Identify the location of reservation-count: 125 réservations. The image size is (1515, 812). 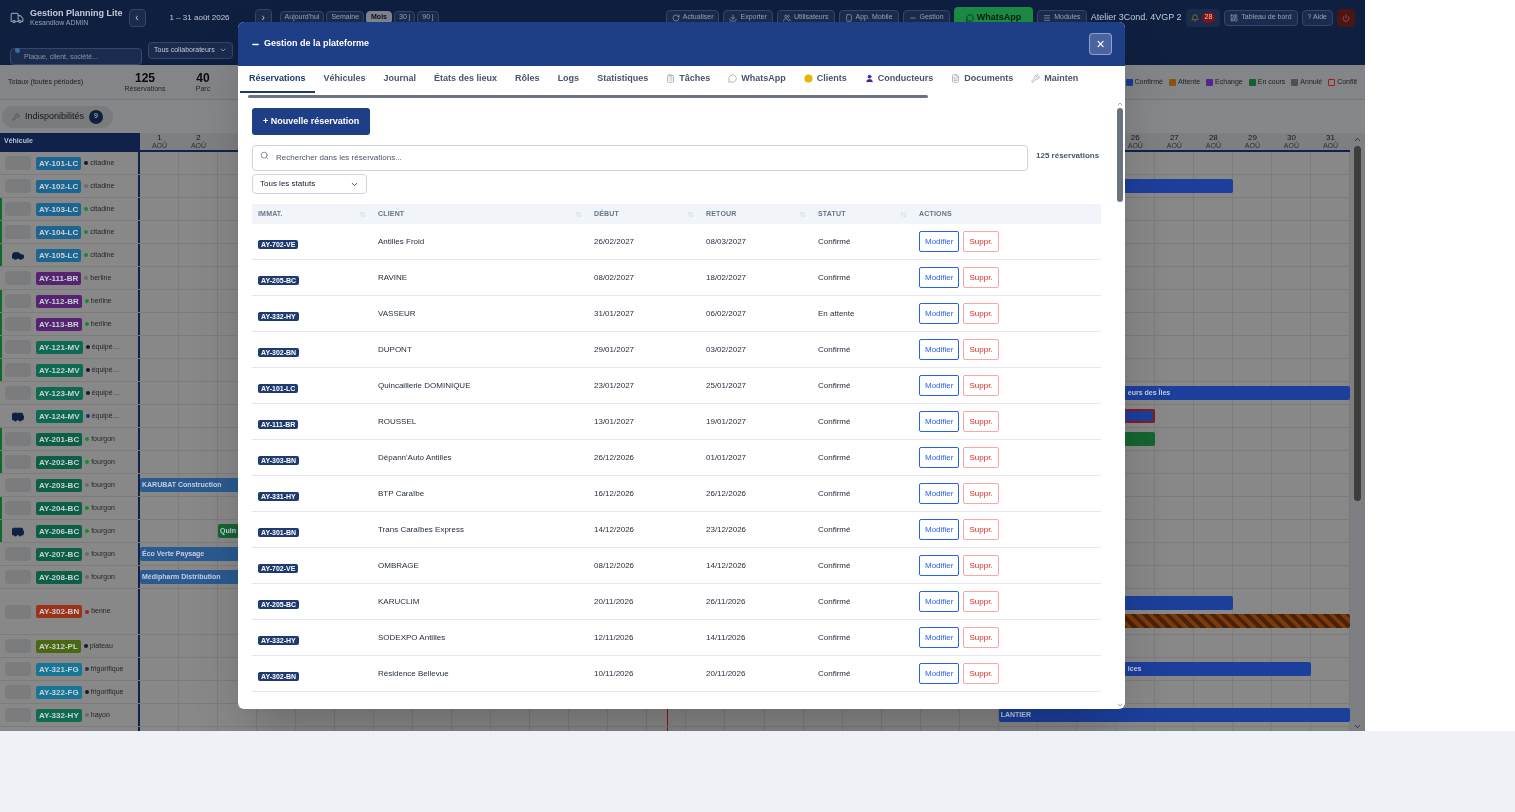
(1068, 156).